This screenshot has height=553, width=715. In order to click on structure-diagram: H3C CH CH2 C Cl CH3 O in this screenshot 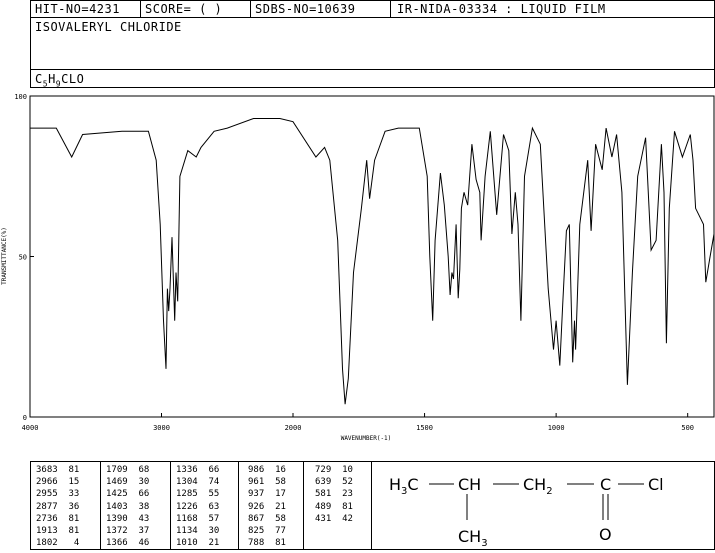, I will do `click(526, 512)`.